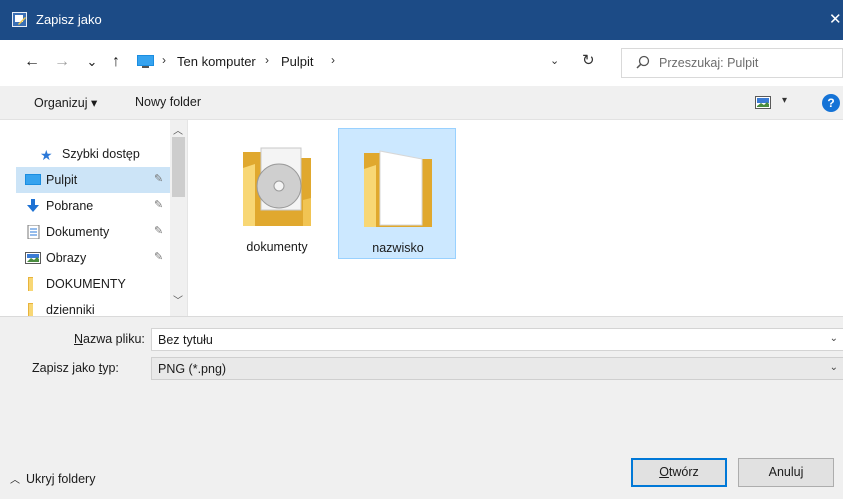 Image resolution: width=843 pixels, height=499 pixels. What do you see at coordinates (355, 62) in the screenshot?
I see `address-bar: › Ten komputer › Pulpit ›` at bounding box center [355, 62].